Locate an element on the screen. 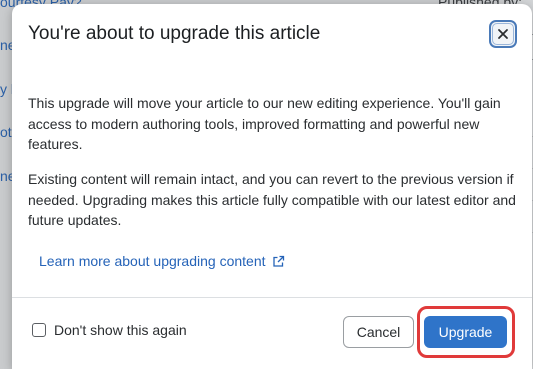  upgrade-button: Upgrade is located at coordinates (465, 332).